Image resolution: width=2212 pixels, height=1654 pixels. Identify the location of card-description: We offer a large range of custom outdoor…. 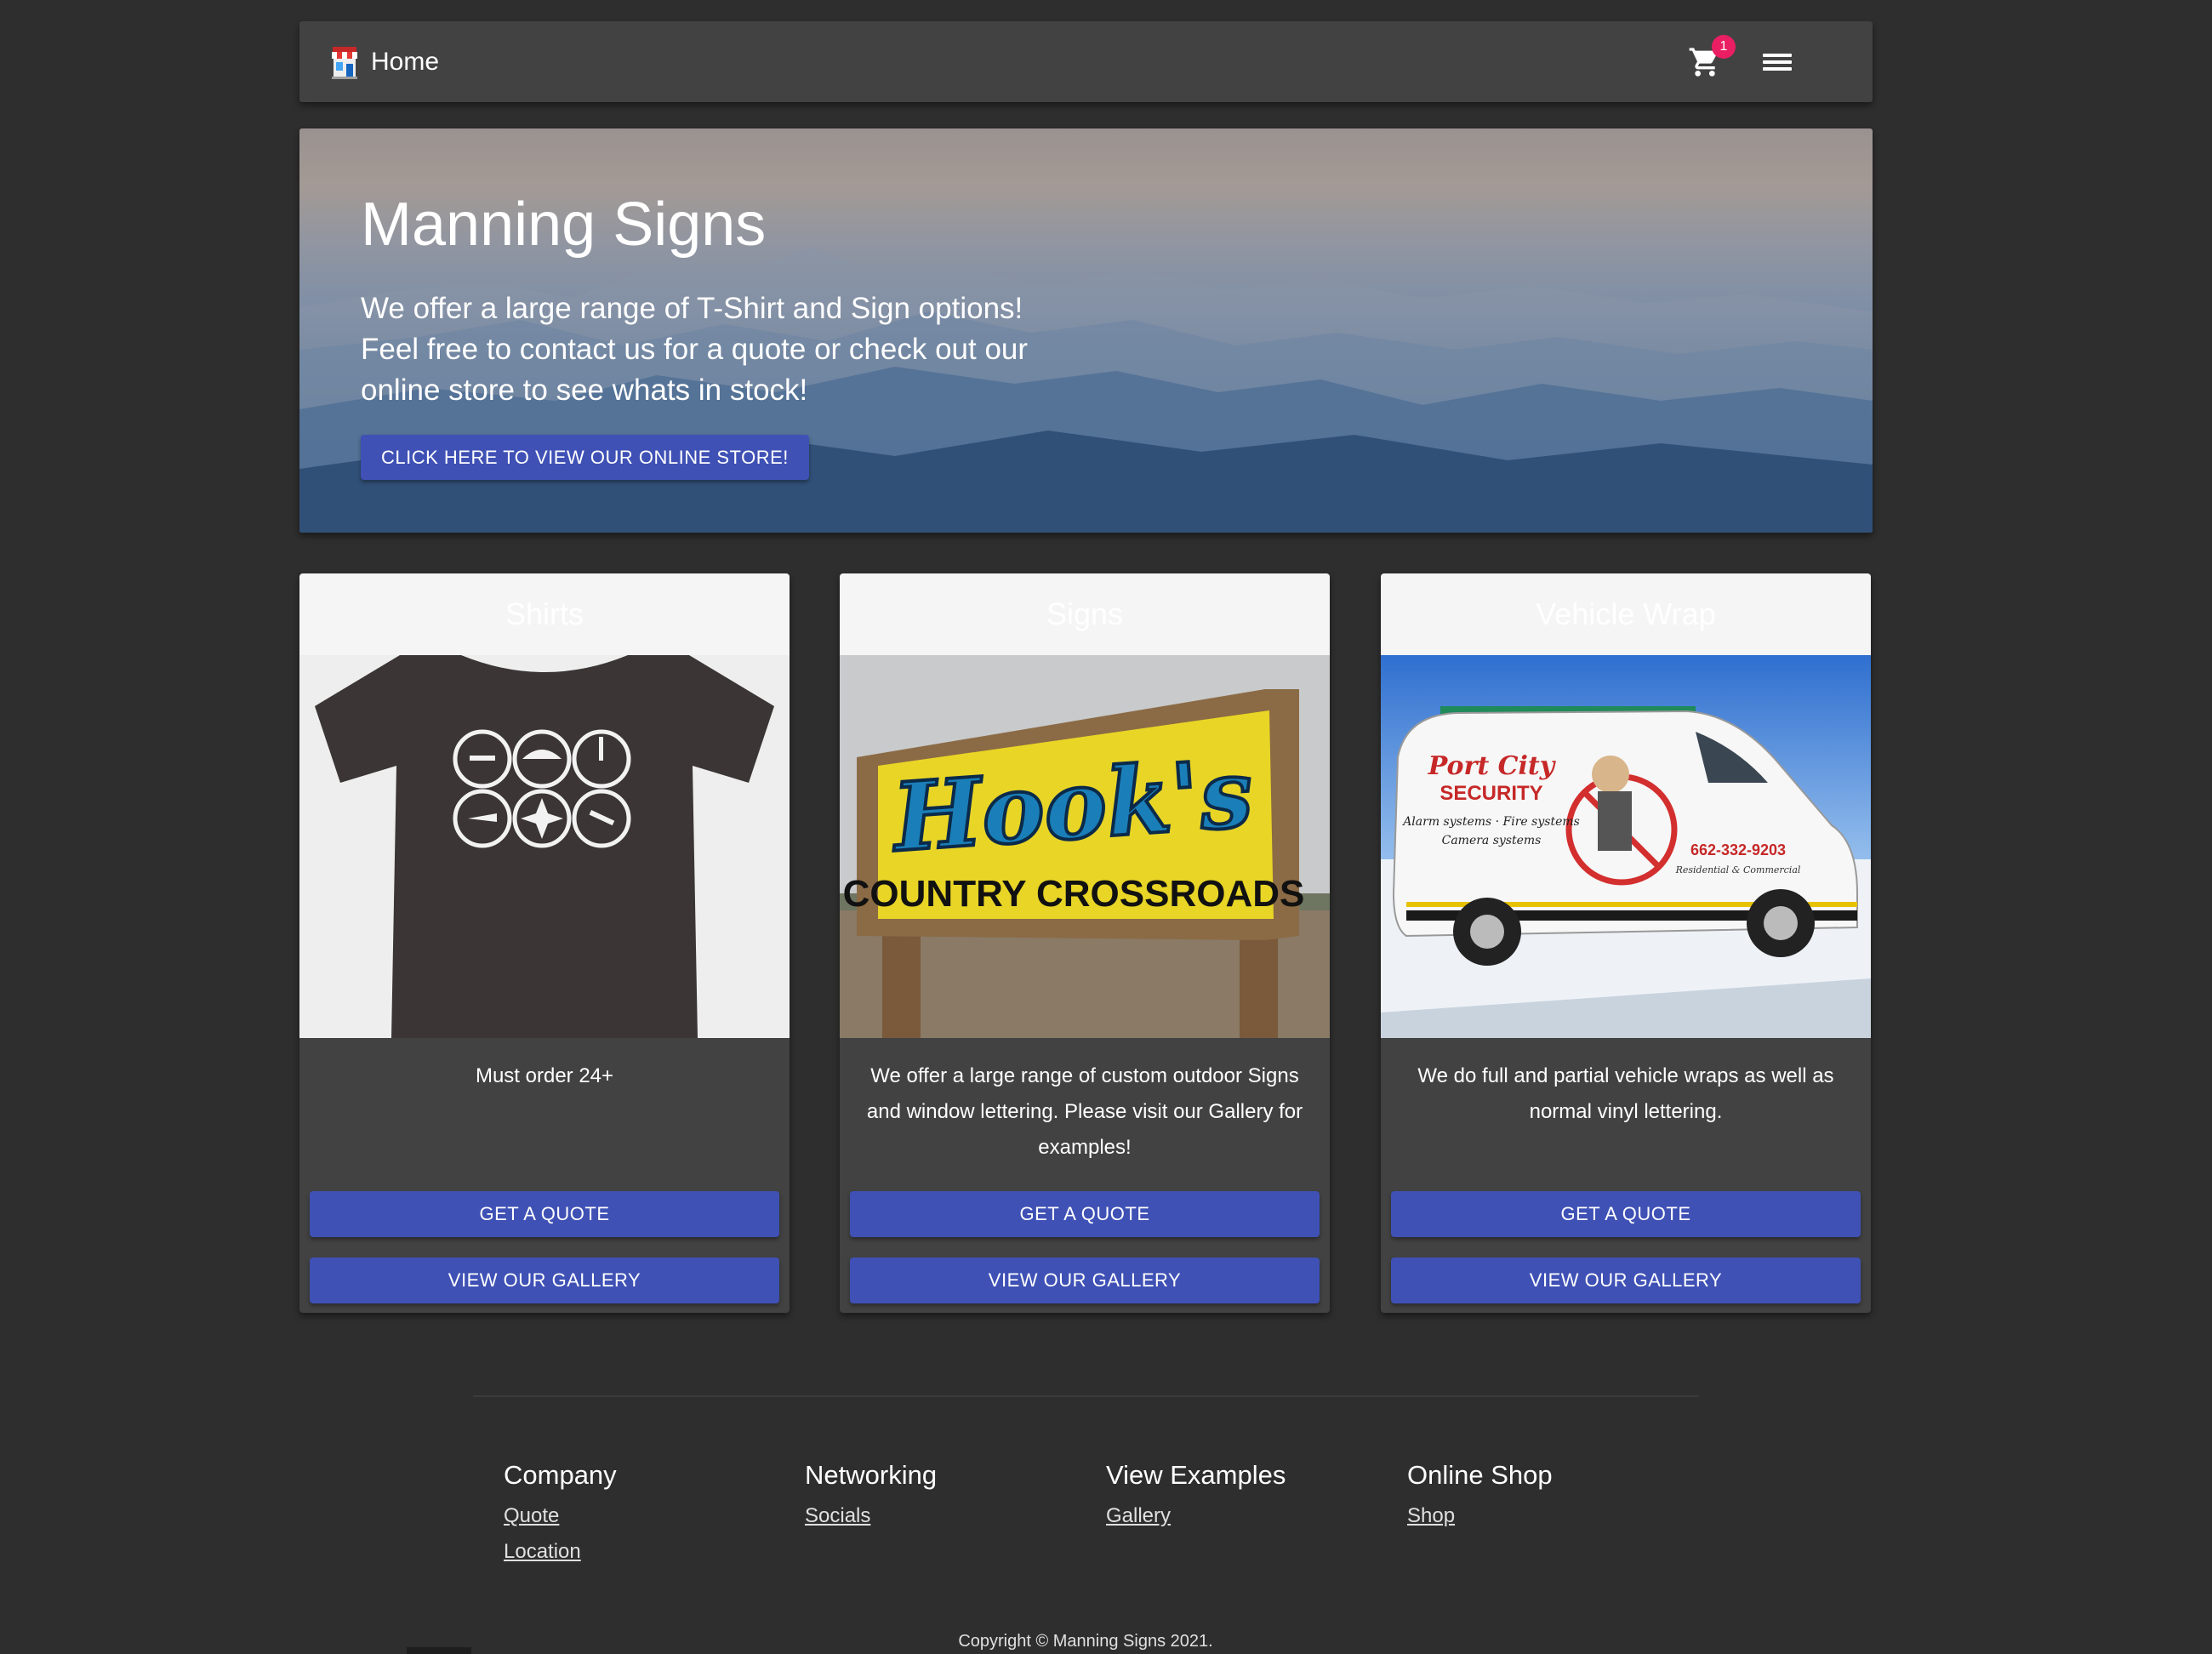
(1084, 1111).